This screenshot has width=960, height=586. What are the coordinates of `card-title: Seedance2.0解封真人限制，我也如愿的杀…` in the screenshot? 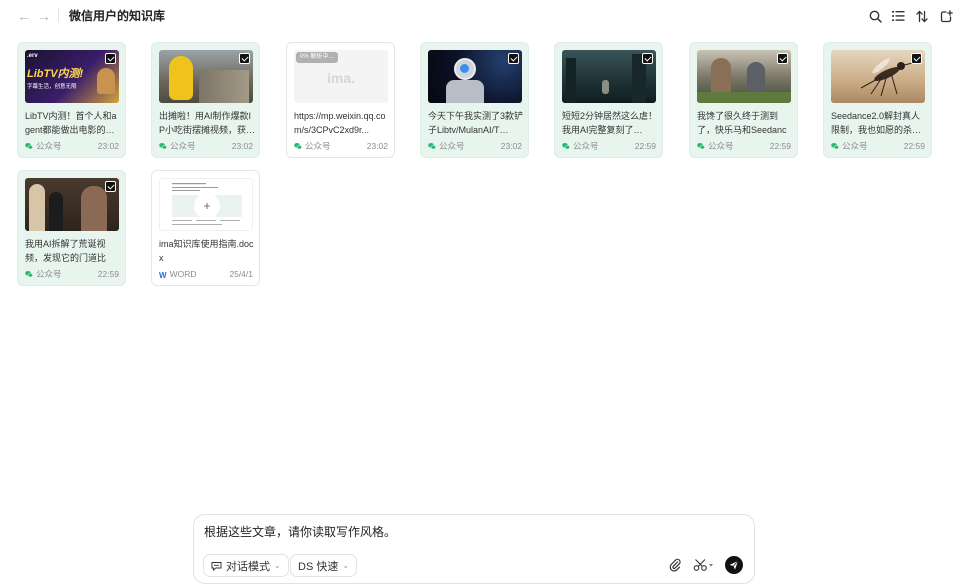 It's located at (876, 123).